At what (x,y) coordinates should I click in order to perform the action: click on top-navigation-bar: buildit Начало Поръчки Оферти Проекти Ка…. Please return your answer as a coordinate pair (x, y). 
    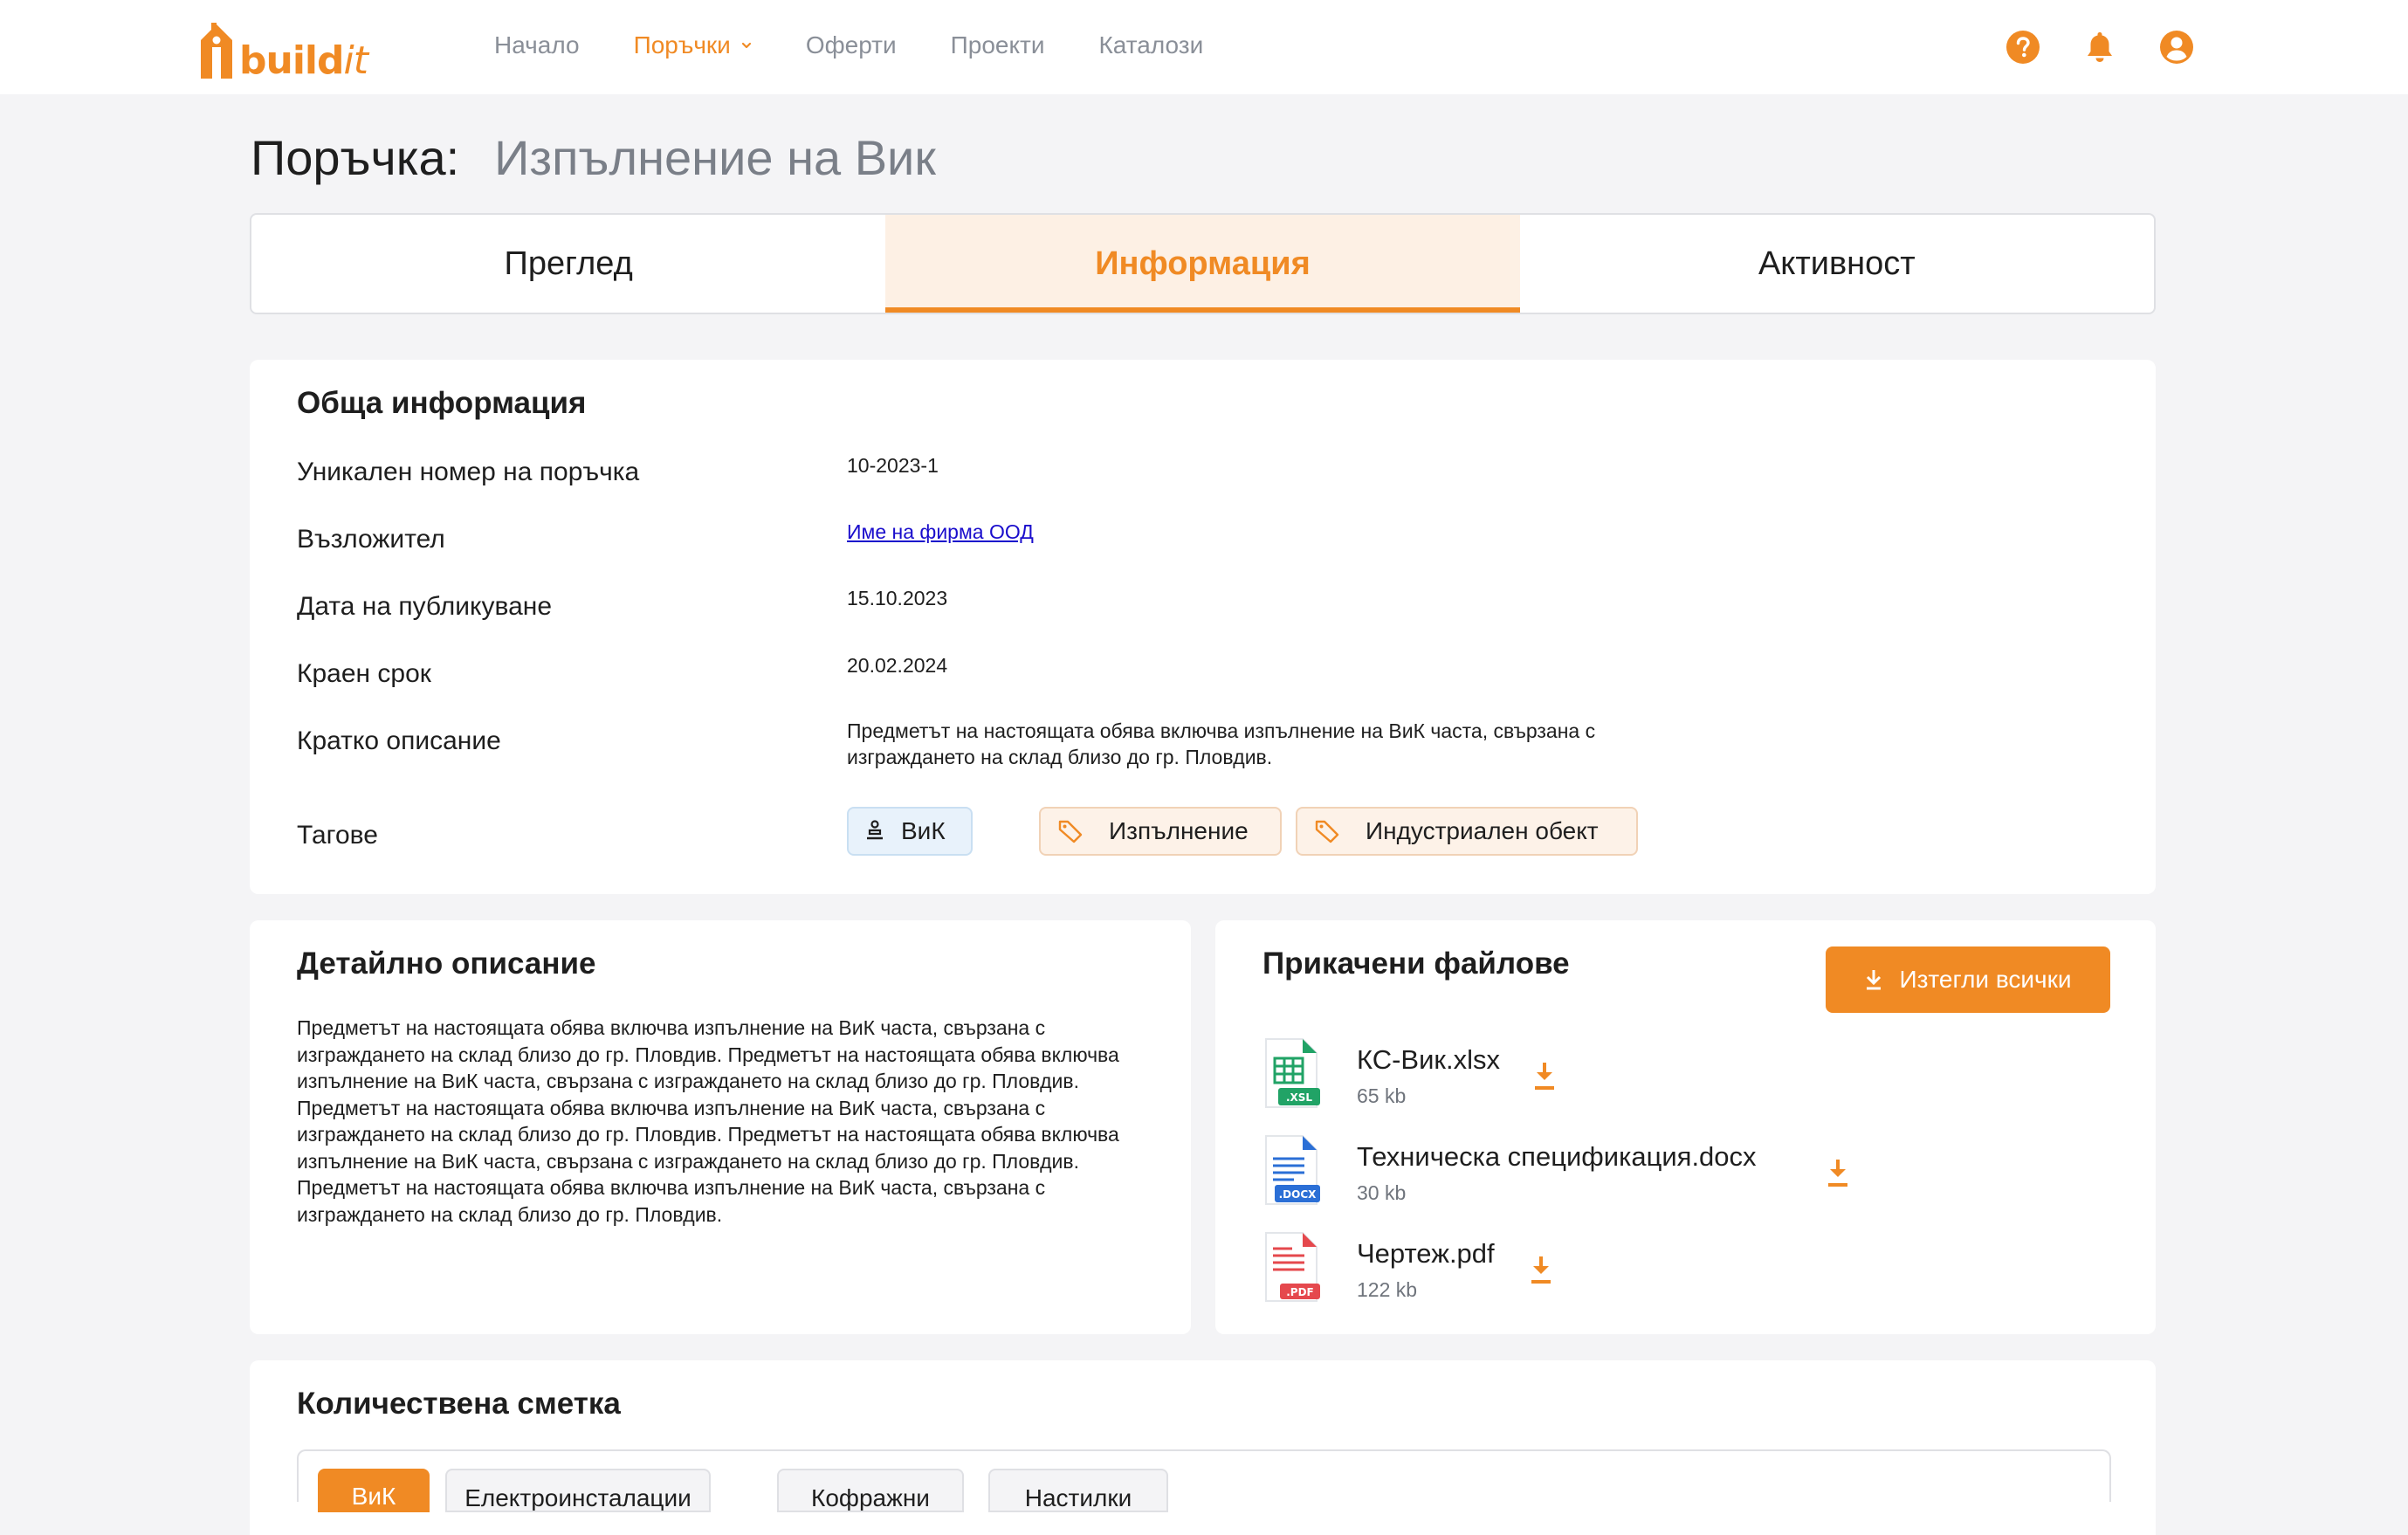
    Looking at the image, I should click on (1204, 47).